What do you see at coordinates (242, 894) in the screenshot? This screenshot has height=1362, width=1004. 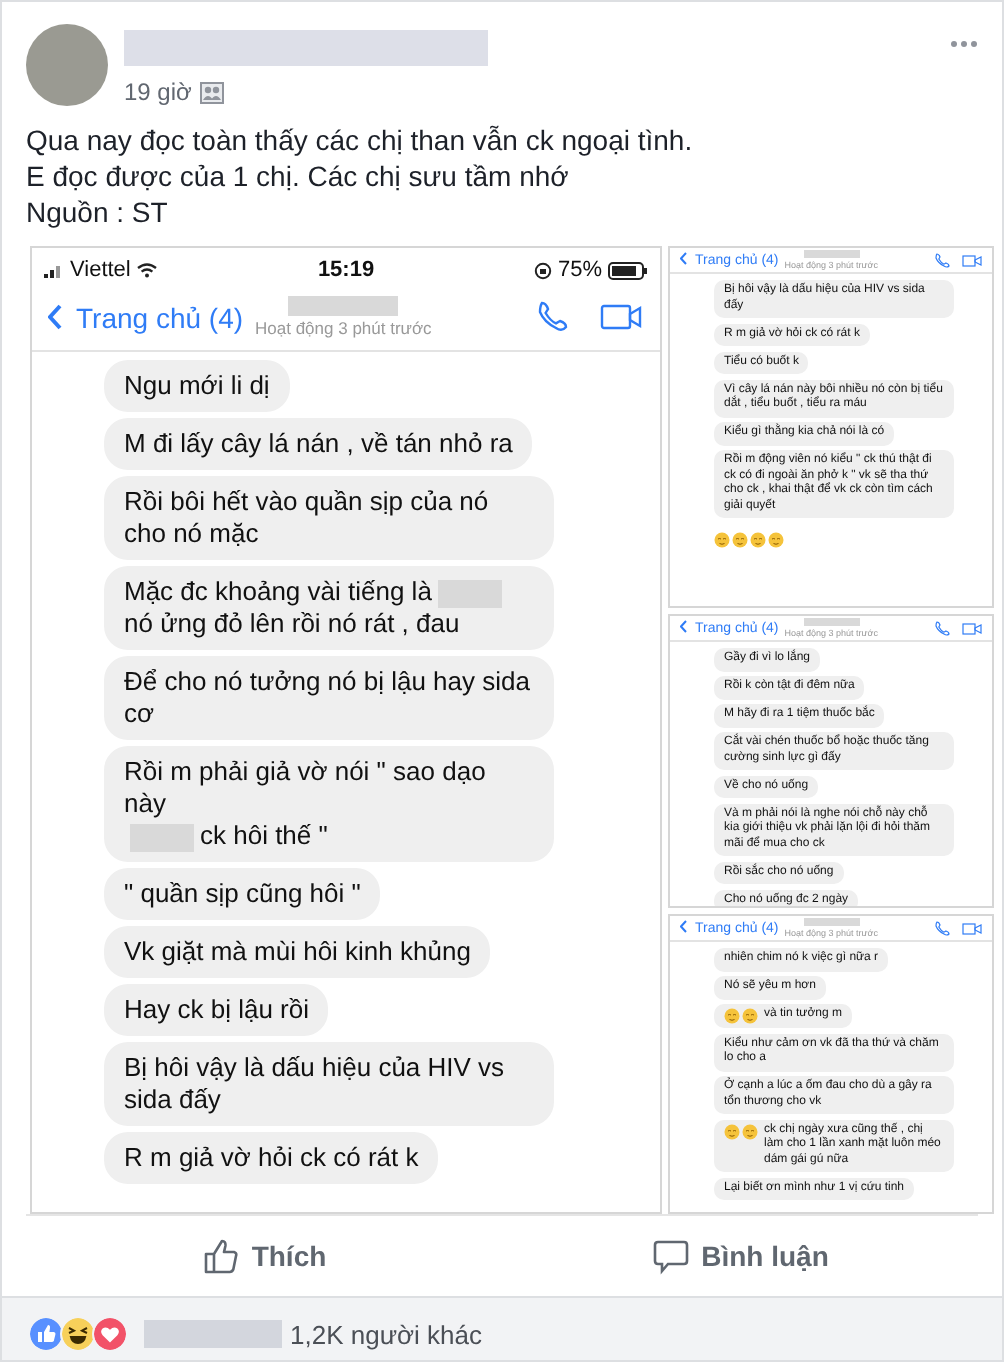 I see `message-text: " quần sịp cũng hôi "` at bounding box center [242, 894].